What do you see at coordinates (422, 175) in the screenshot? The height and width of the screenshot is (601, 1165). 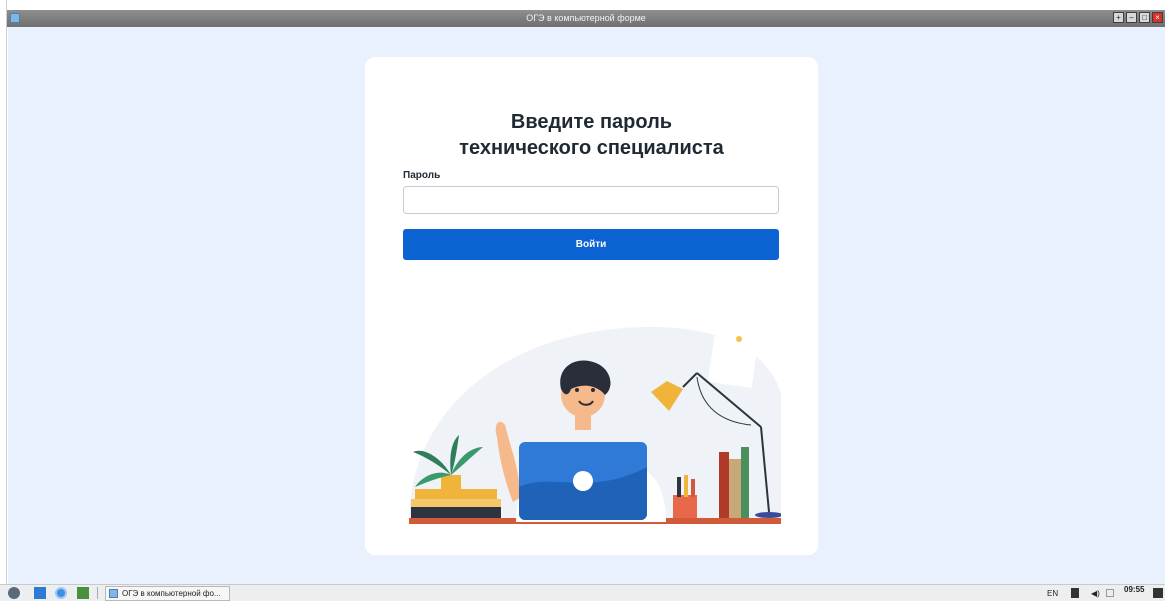 I see `password-label: Пароль` at bounding box center [422, 175].